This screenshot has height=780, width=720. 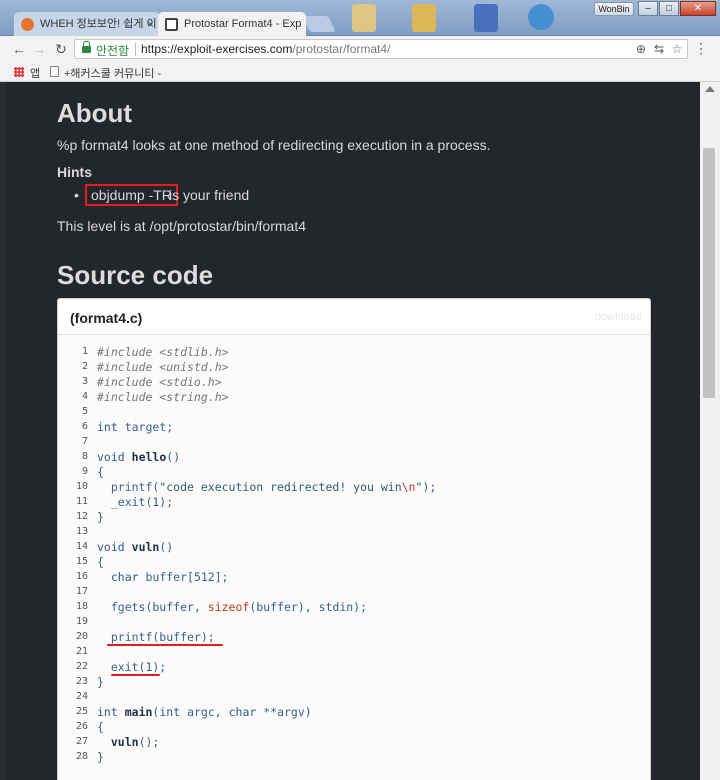 I want to click on line-number: 8, so click(x=84, y=456).